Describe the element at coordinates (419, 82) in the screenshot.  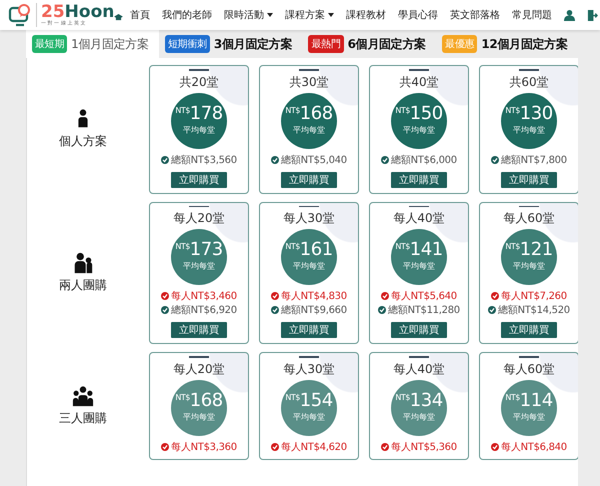
I see `plan-title: 共40堂` at that location.